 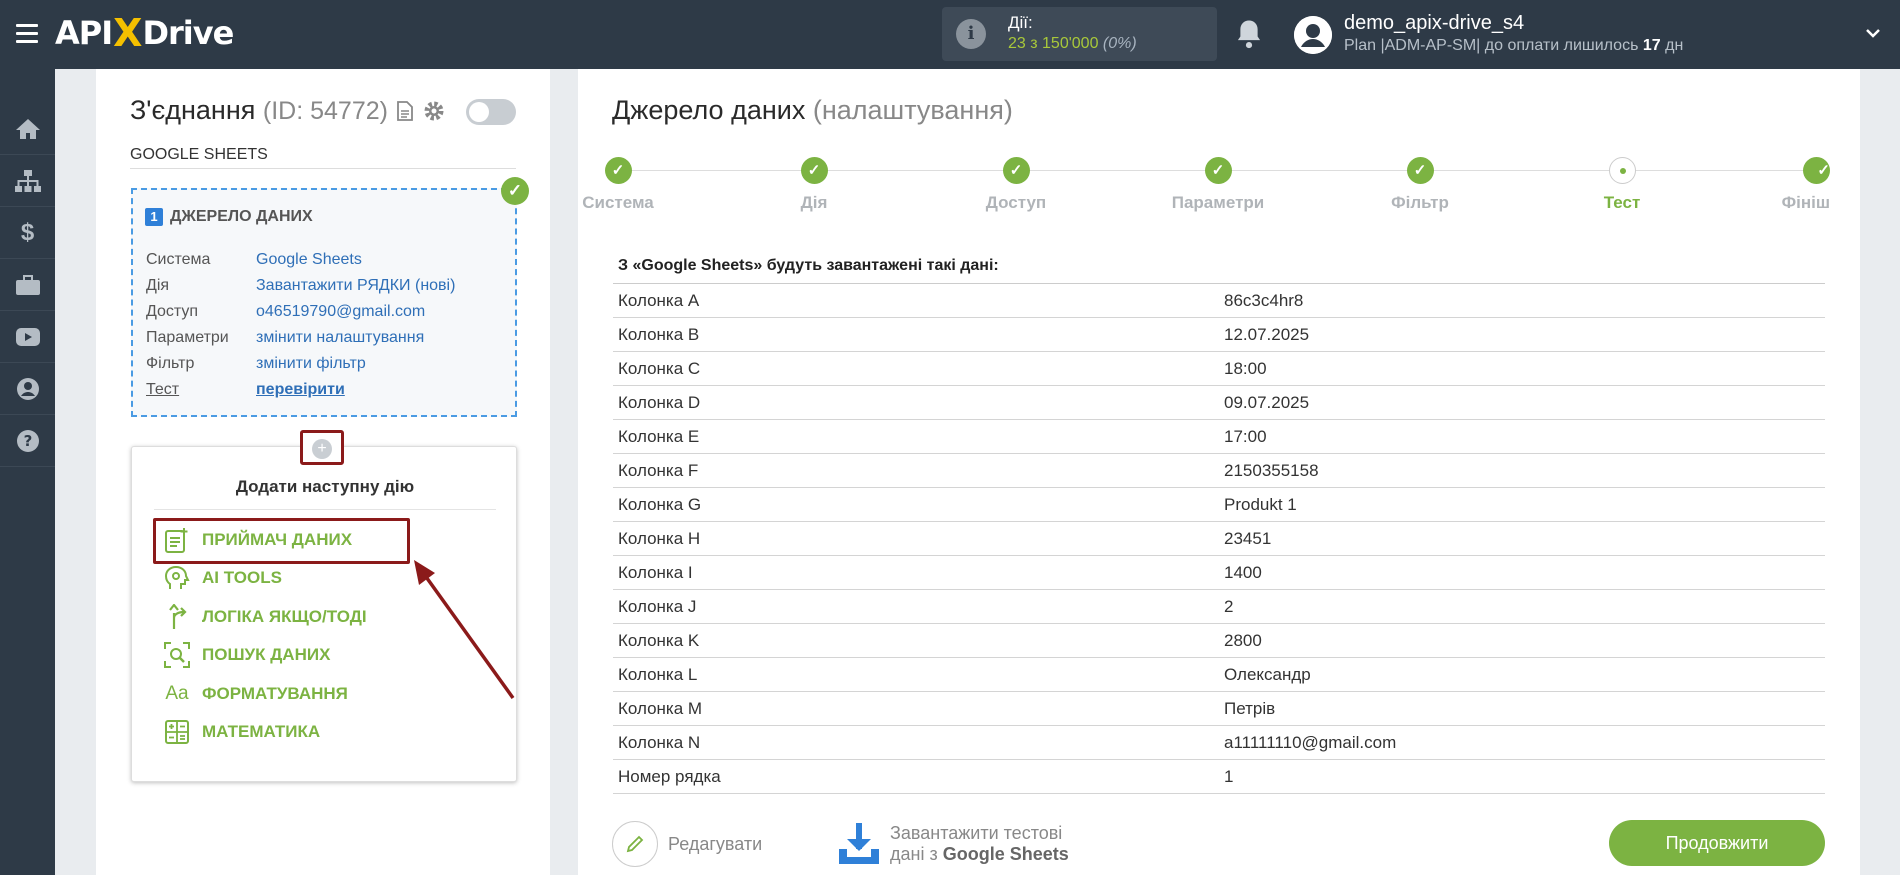 I want to click on source-row-action: Дія Завантажити РЯДКИ (нові), so click(x=300, y=286).